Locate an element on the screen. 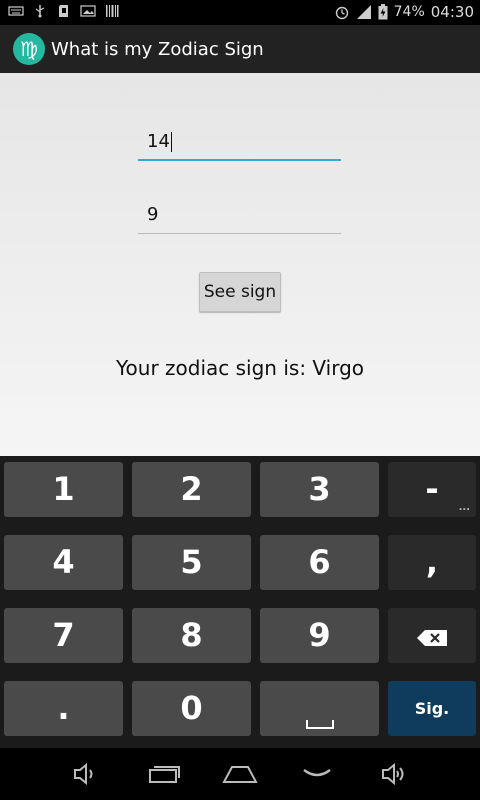 This screenshot has height=800, width=480. day-input-value: 14 is located at coordinates (158, 141).